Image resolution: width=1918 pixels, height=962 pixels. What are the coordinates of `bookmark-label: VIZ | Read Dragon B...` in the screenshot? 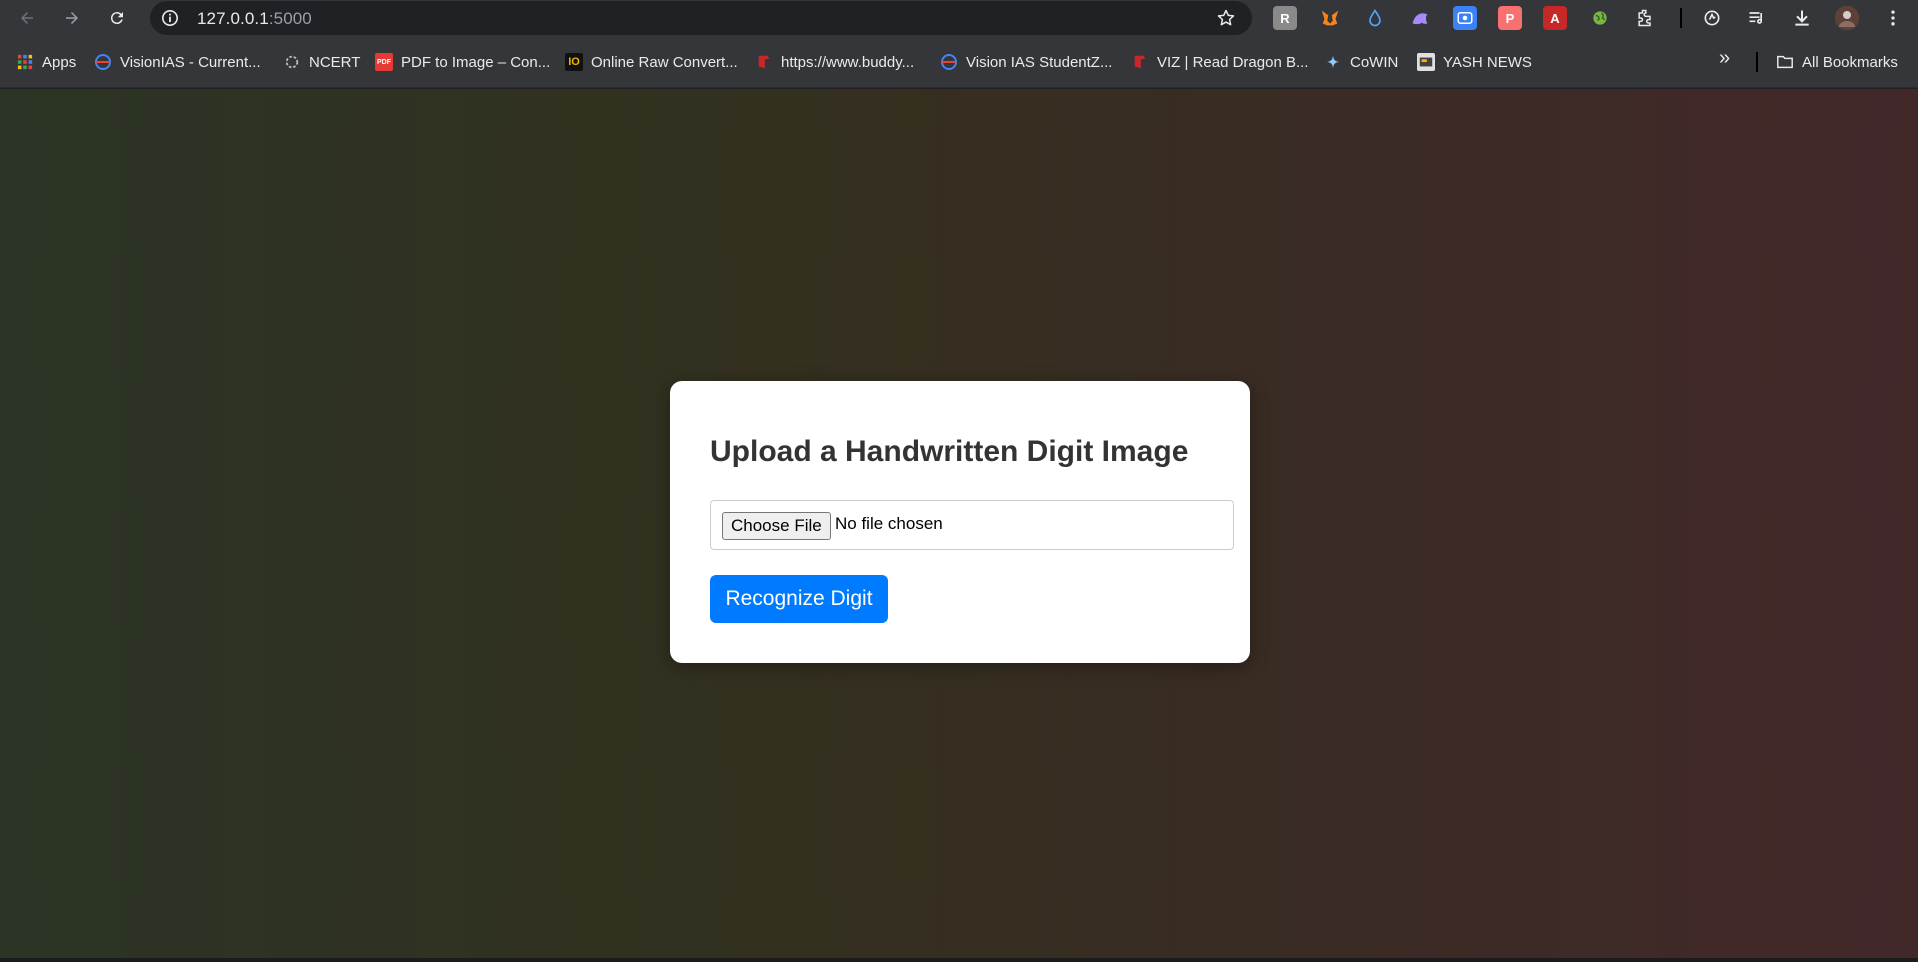 It's located at (1233, 62).